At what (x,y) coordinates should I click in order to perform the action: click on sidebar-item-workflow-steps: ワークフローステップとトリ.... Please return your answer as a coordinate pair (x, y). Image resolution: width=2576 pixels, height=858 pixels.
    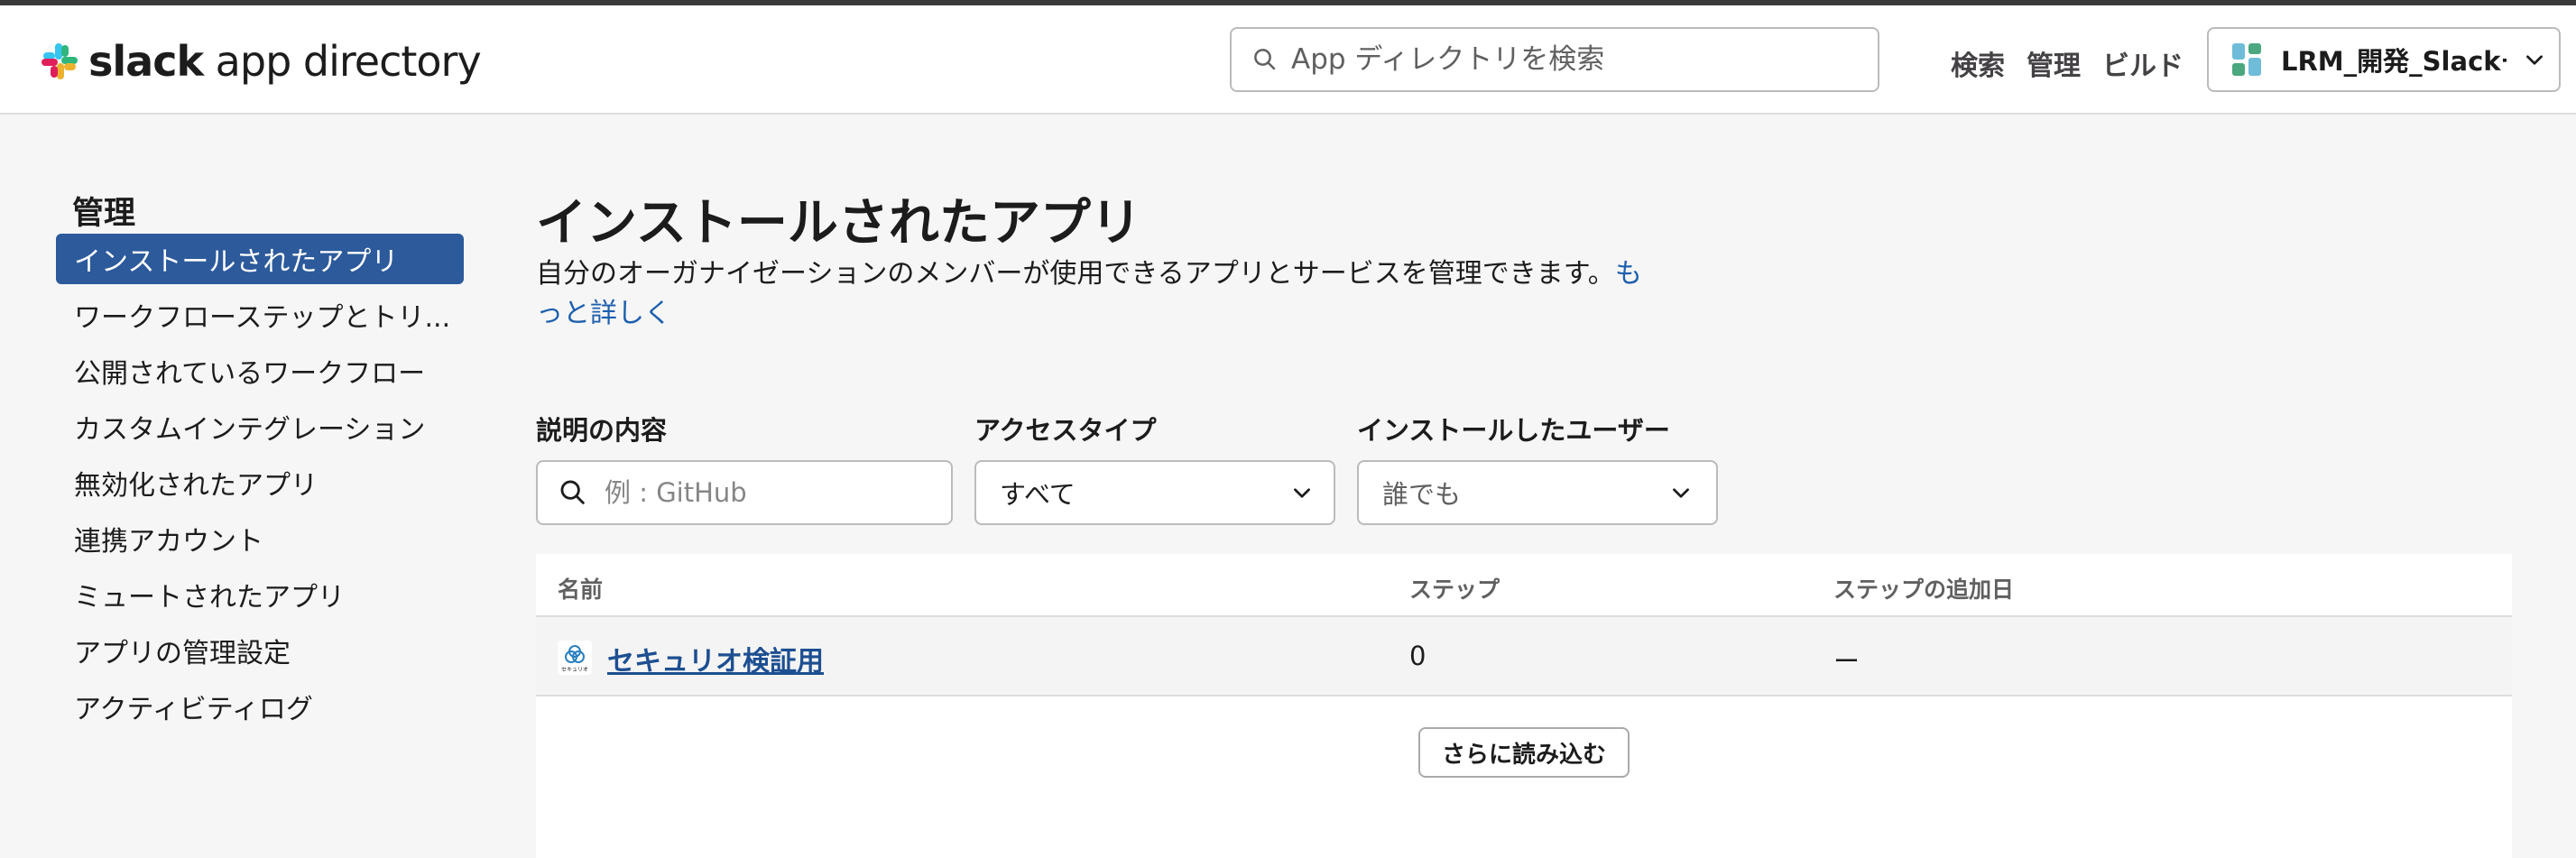
    Looking at the image, I should click on (260, 315).